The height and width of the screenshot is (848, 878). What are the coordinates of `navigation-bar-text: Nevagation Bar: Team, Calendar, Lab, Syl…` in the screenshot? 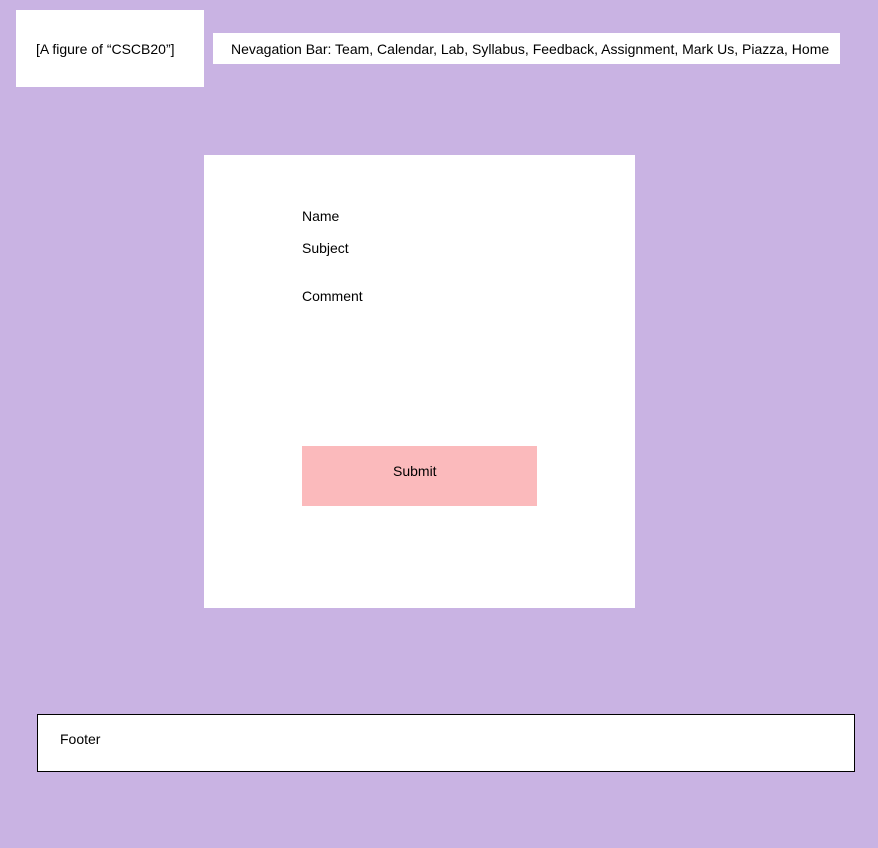 It's located at (530, 49).